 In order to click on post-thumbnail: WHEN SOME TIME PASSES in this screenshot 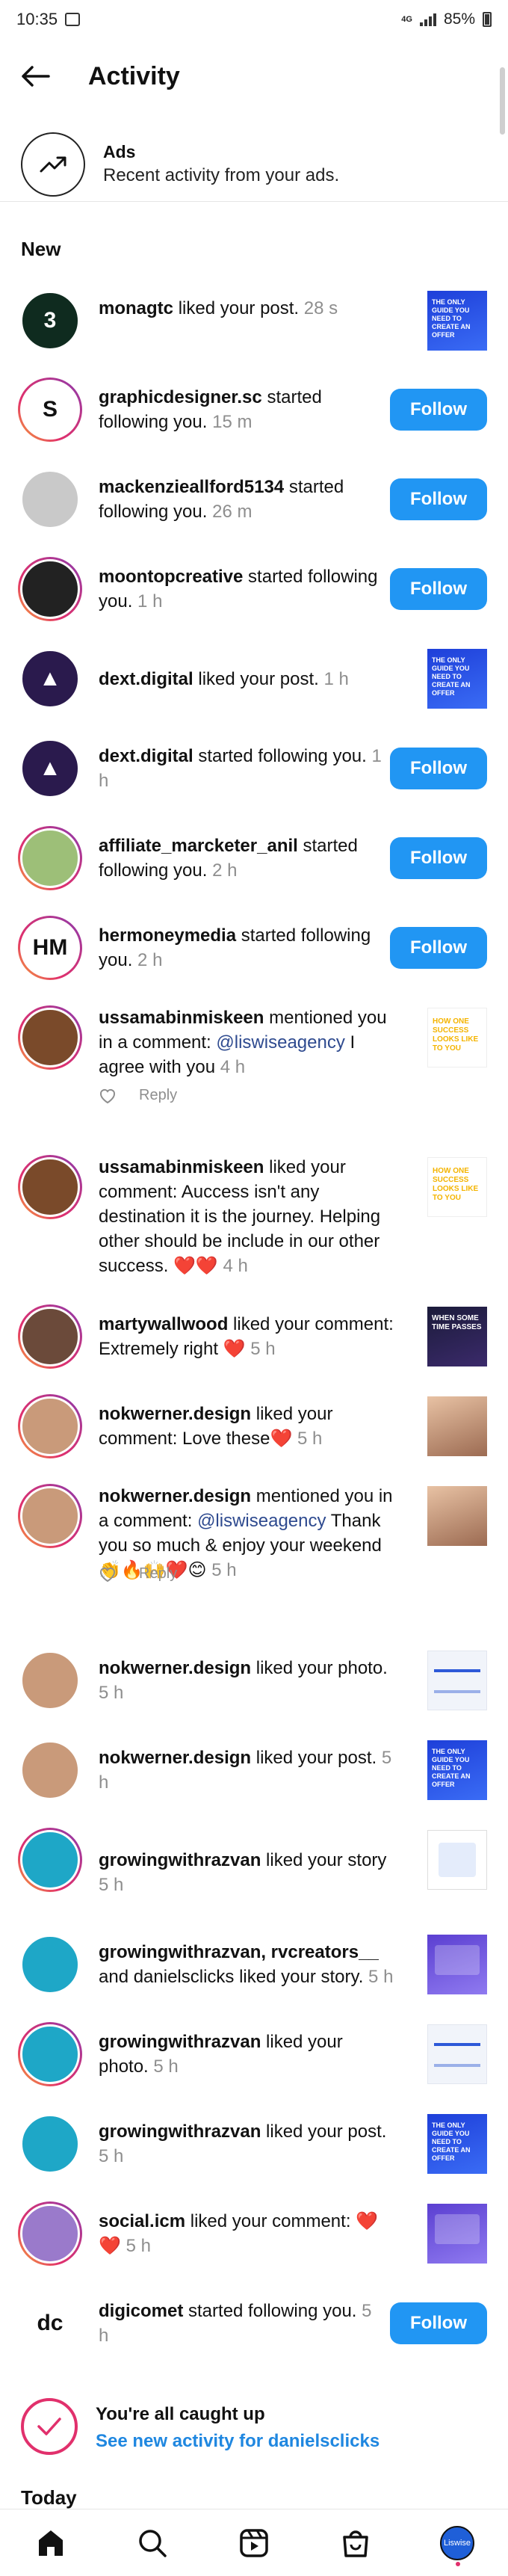, I will do `click(457, 1336)`.